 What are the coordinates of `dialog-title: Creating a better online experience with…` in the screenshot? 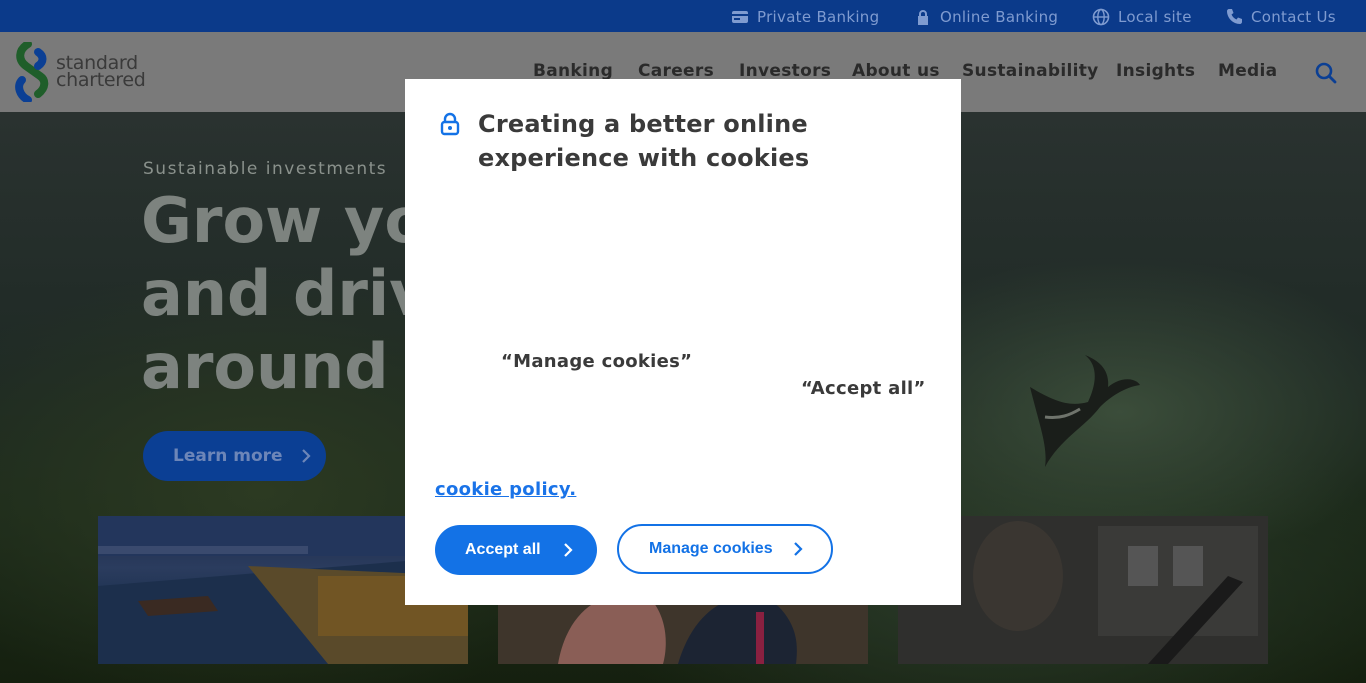 It's located at (644, 141).